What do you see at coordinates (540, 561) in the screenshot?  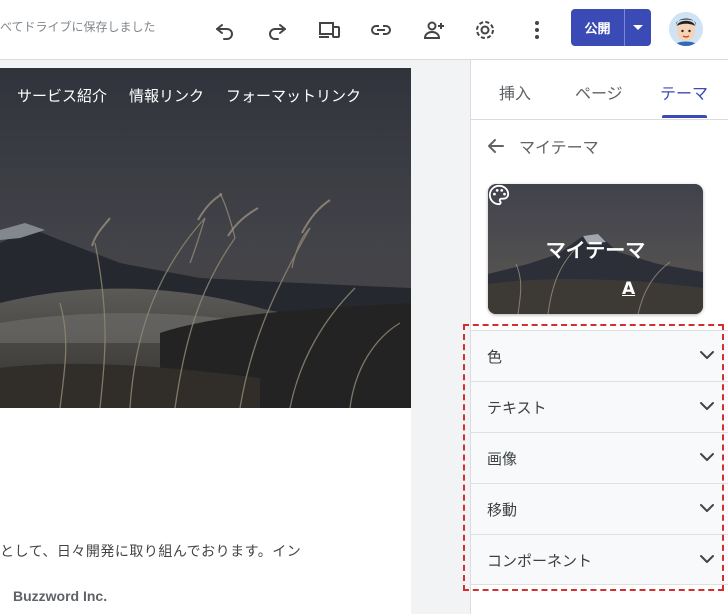 I see `section-label: コンポーネント` at bounding box center [540, 561].